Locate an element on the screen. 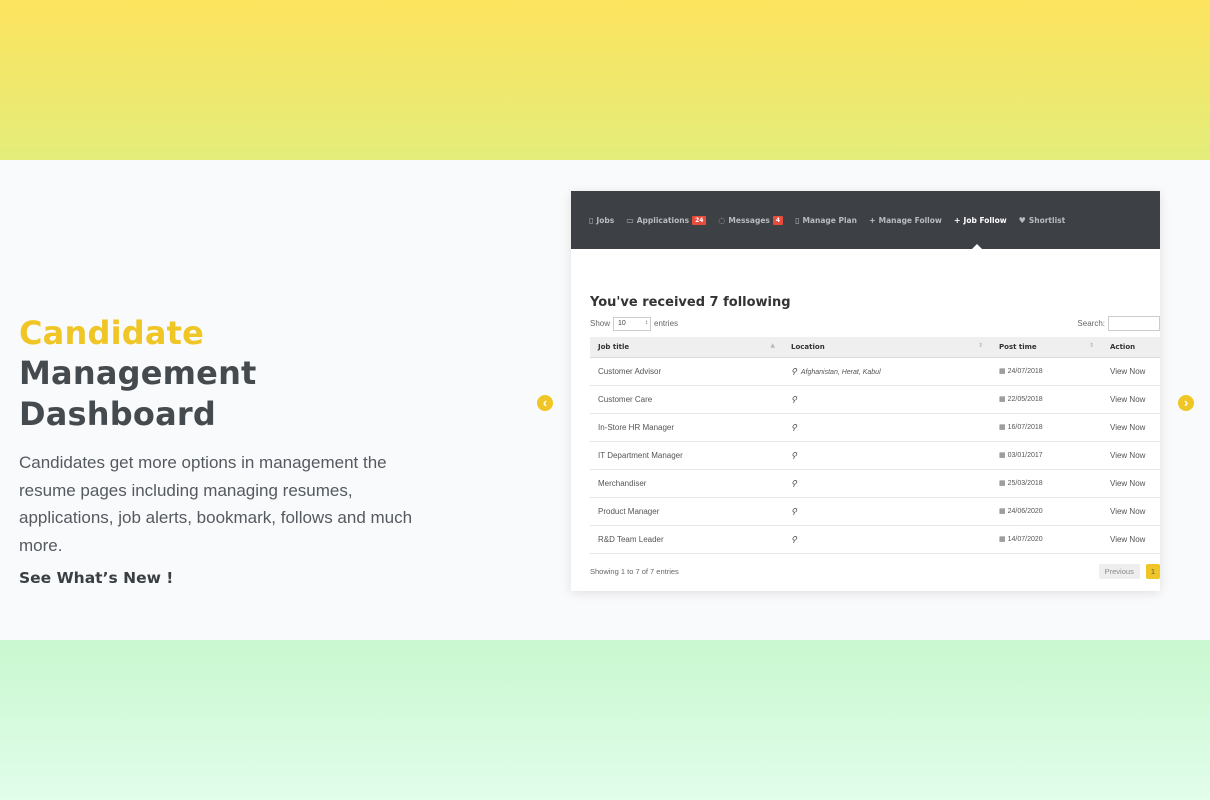  nav-item-shortlist: ♥ Shortlist is located at coordinates (1042, 220).